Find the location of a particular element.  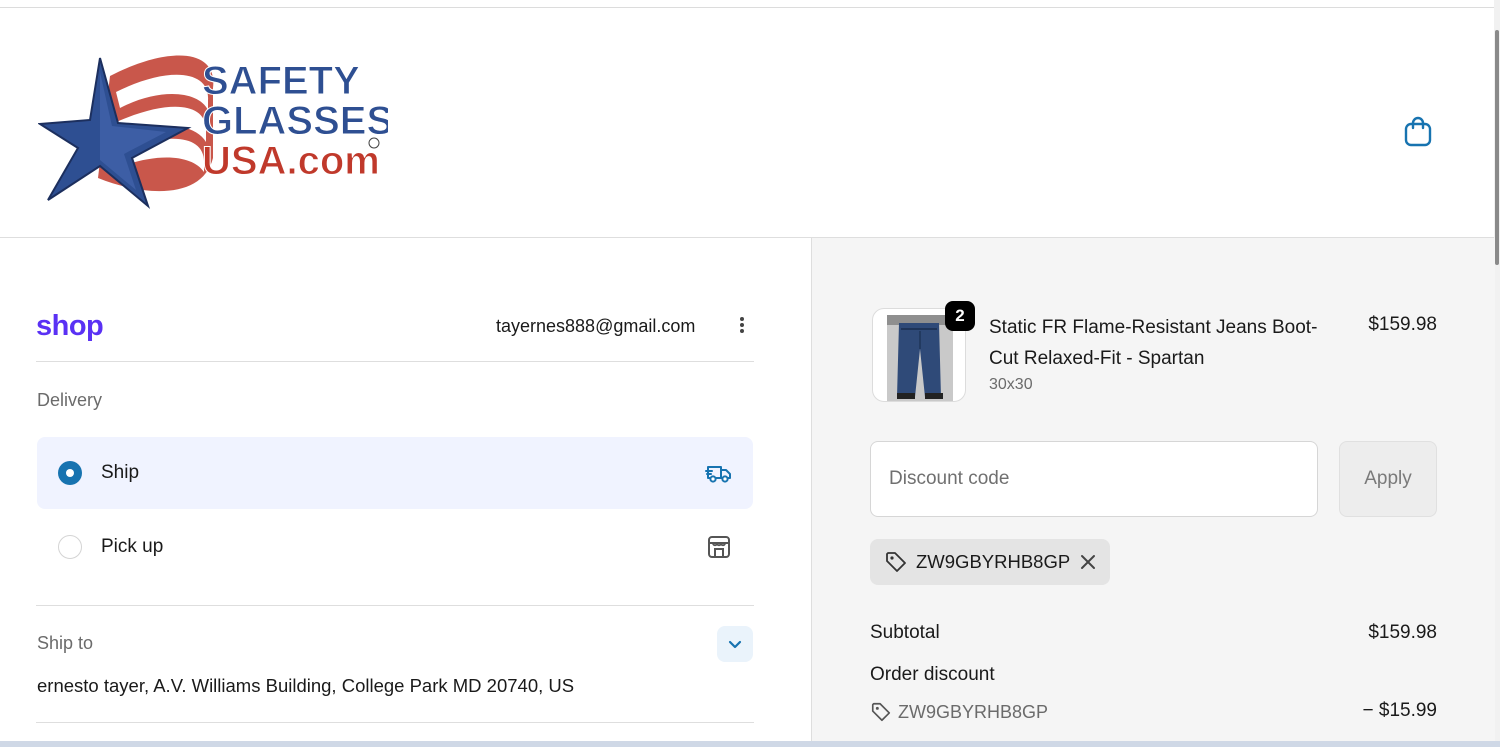

shopping-bag-icon is located at coordinates (1418, 131).